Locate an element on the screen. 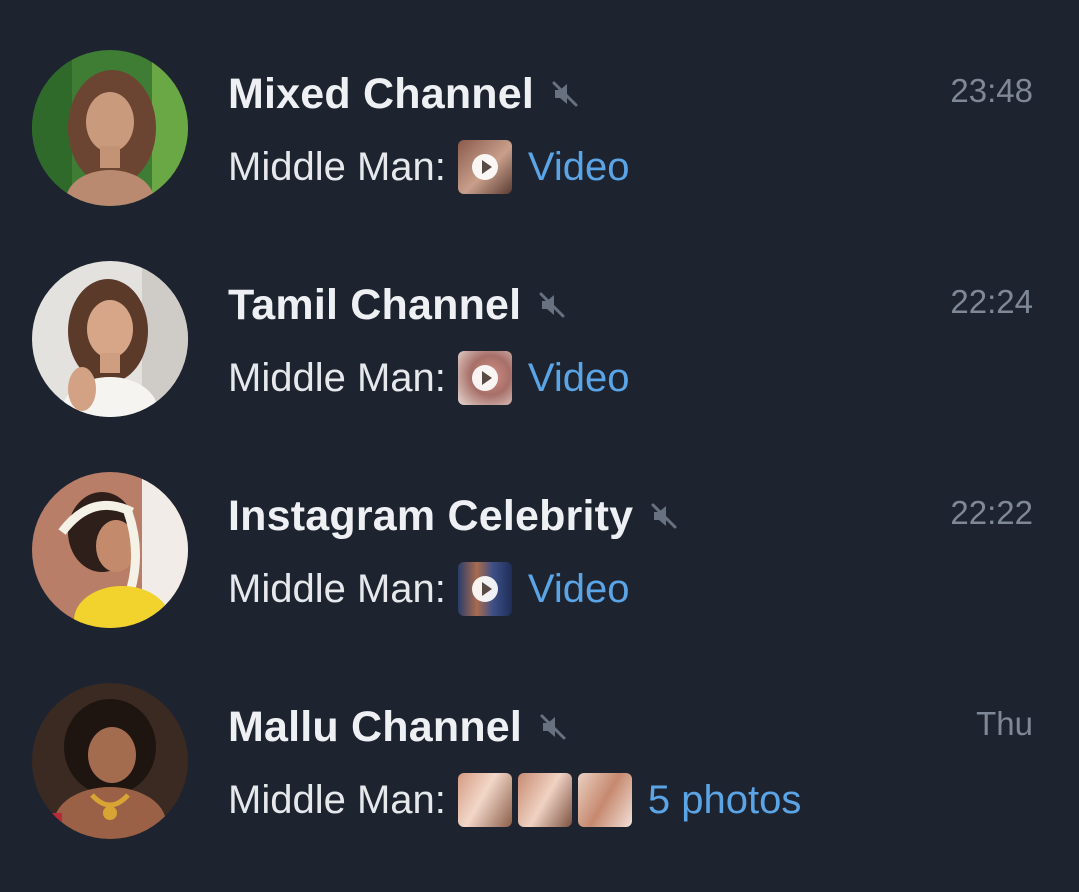 The height and width of the screenshot is (892, 1079). chat-title: Tamil Channel is located at coordinates (375, 304).